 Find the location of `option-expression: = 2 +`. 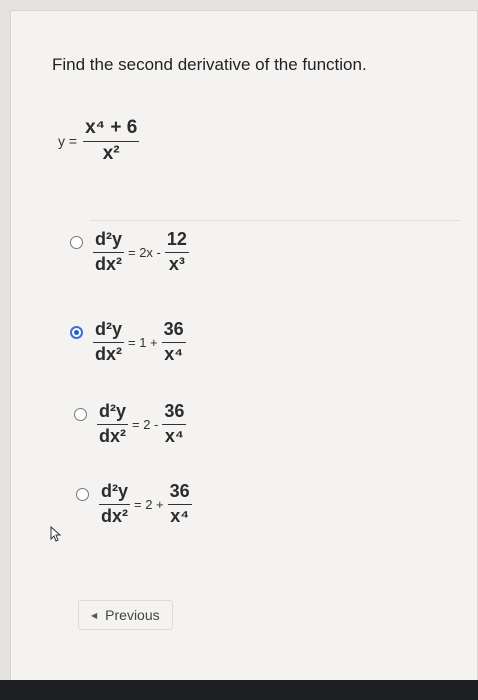

option-expression: = 2 + is located at coordinates (149, 504).